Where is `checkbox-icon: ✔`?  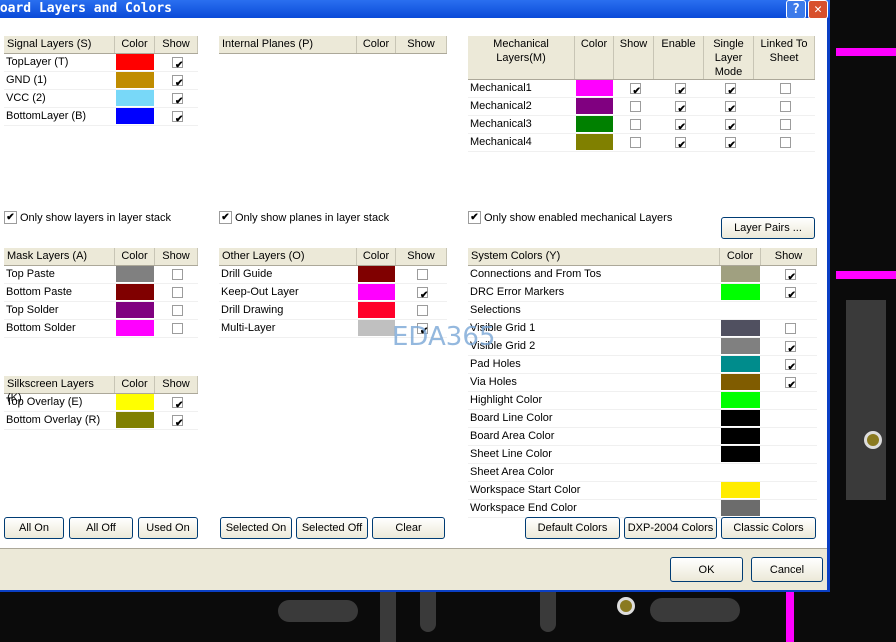
checkbox-icon: ✔ is located at coordinates (225, 217).